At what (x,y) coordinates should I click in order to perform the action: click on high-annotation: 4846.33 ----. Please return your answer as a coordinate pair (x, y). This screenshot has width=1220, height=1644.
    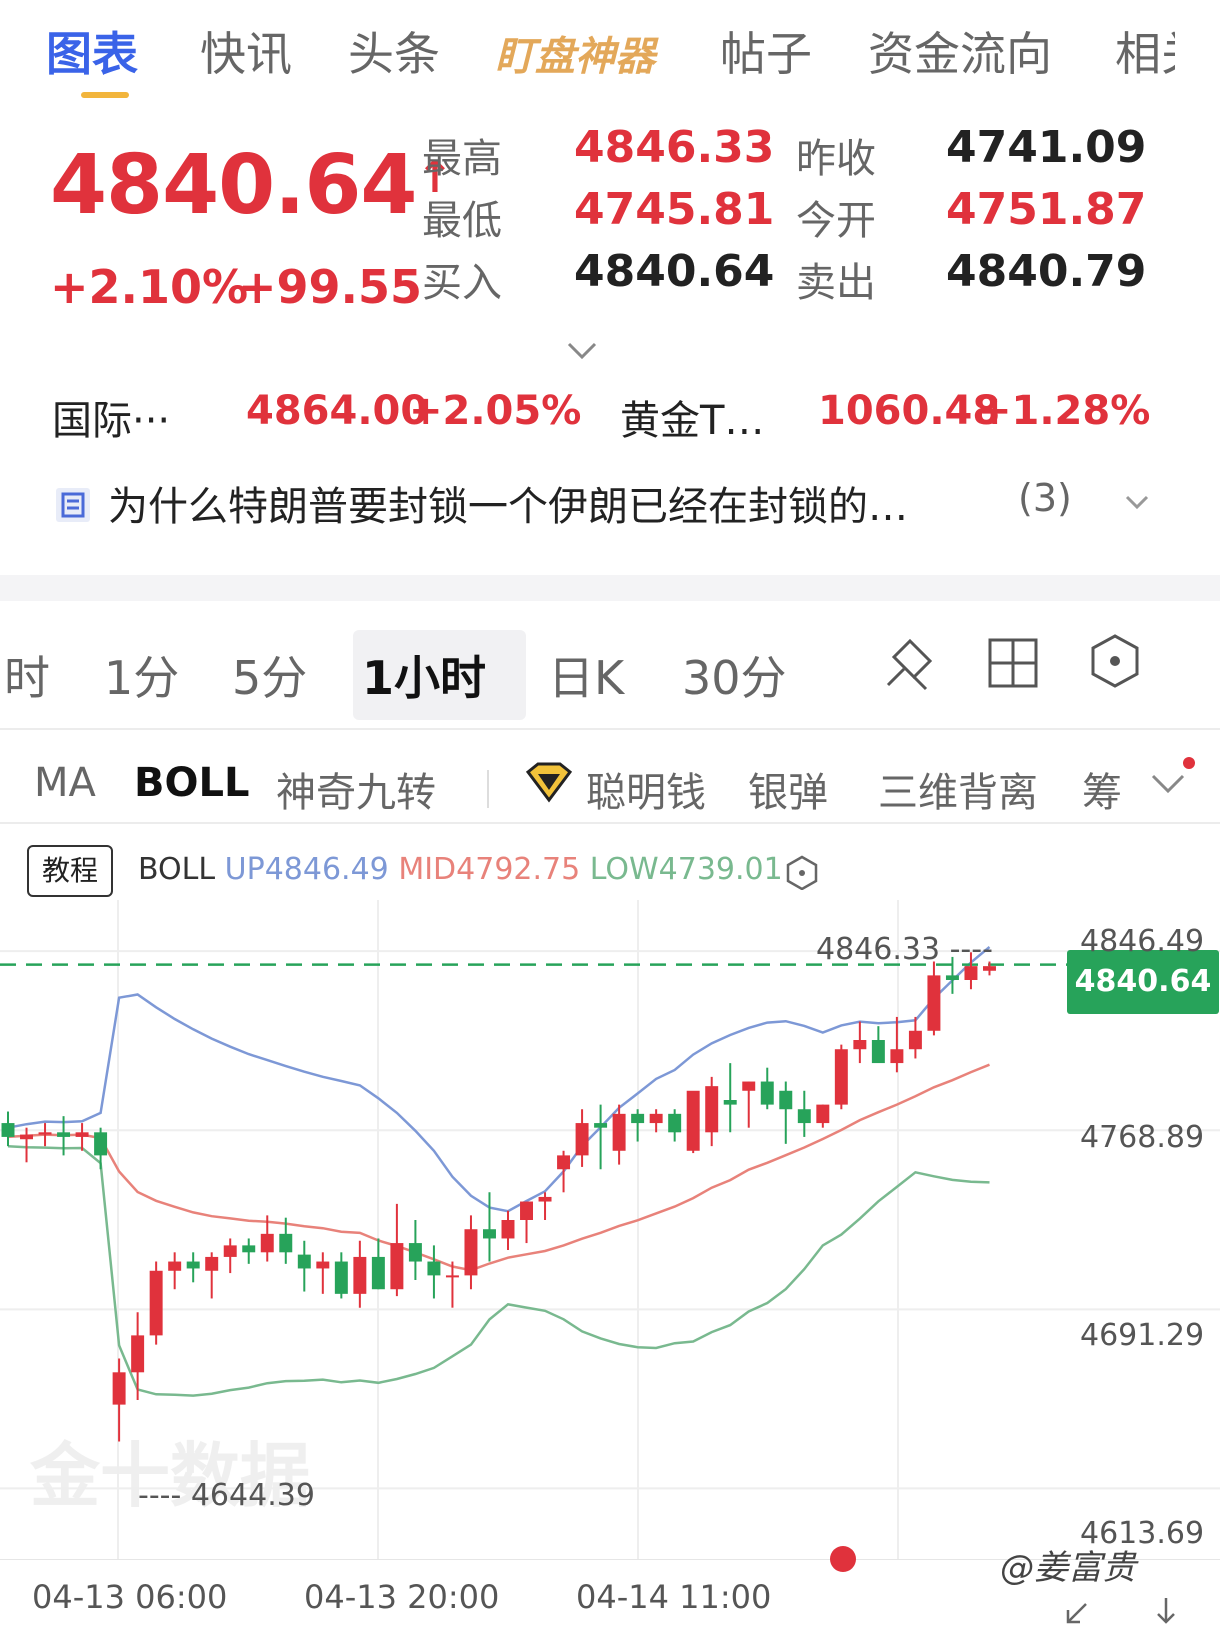
    Looking at the image, I should click on (904, 949).